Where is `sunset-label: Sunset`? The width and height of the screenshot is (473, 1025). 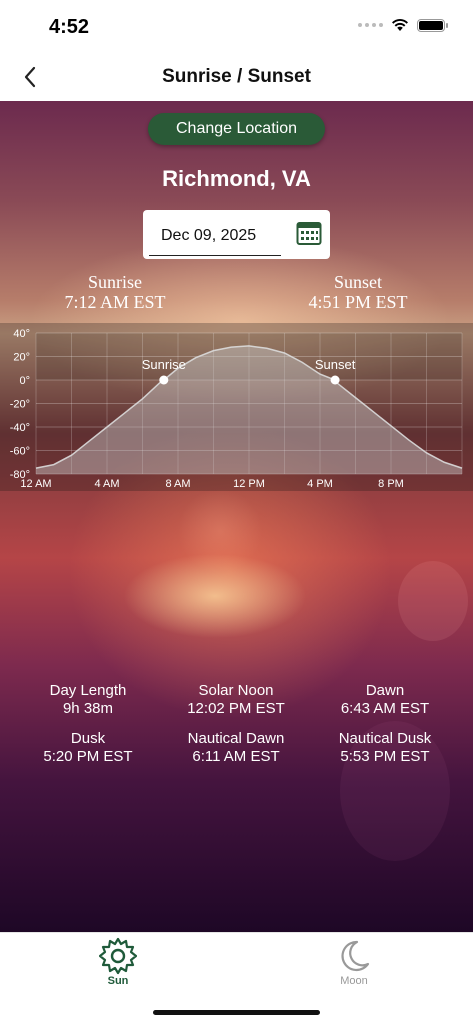
sunset-label: Sunset is located at coordinates (357, 282).